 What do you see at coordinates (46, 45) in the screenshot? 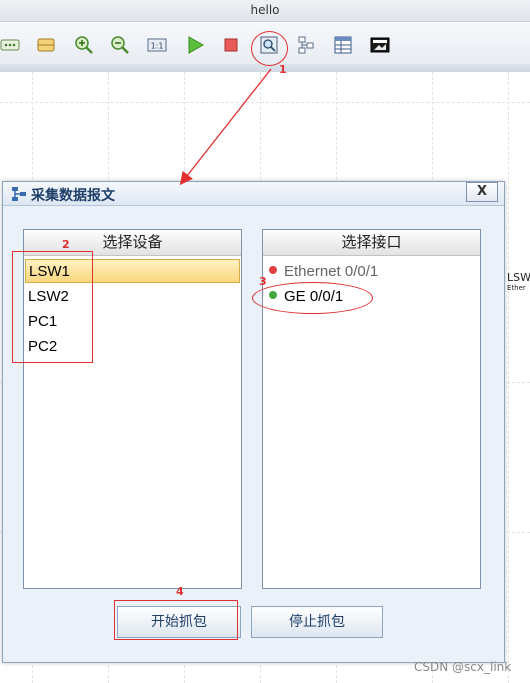
I see `box-icon` at bounding box center [46, 45].